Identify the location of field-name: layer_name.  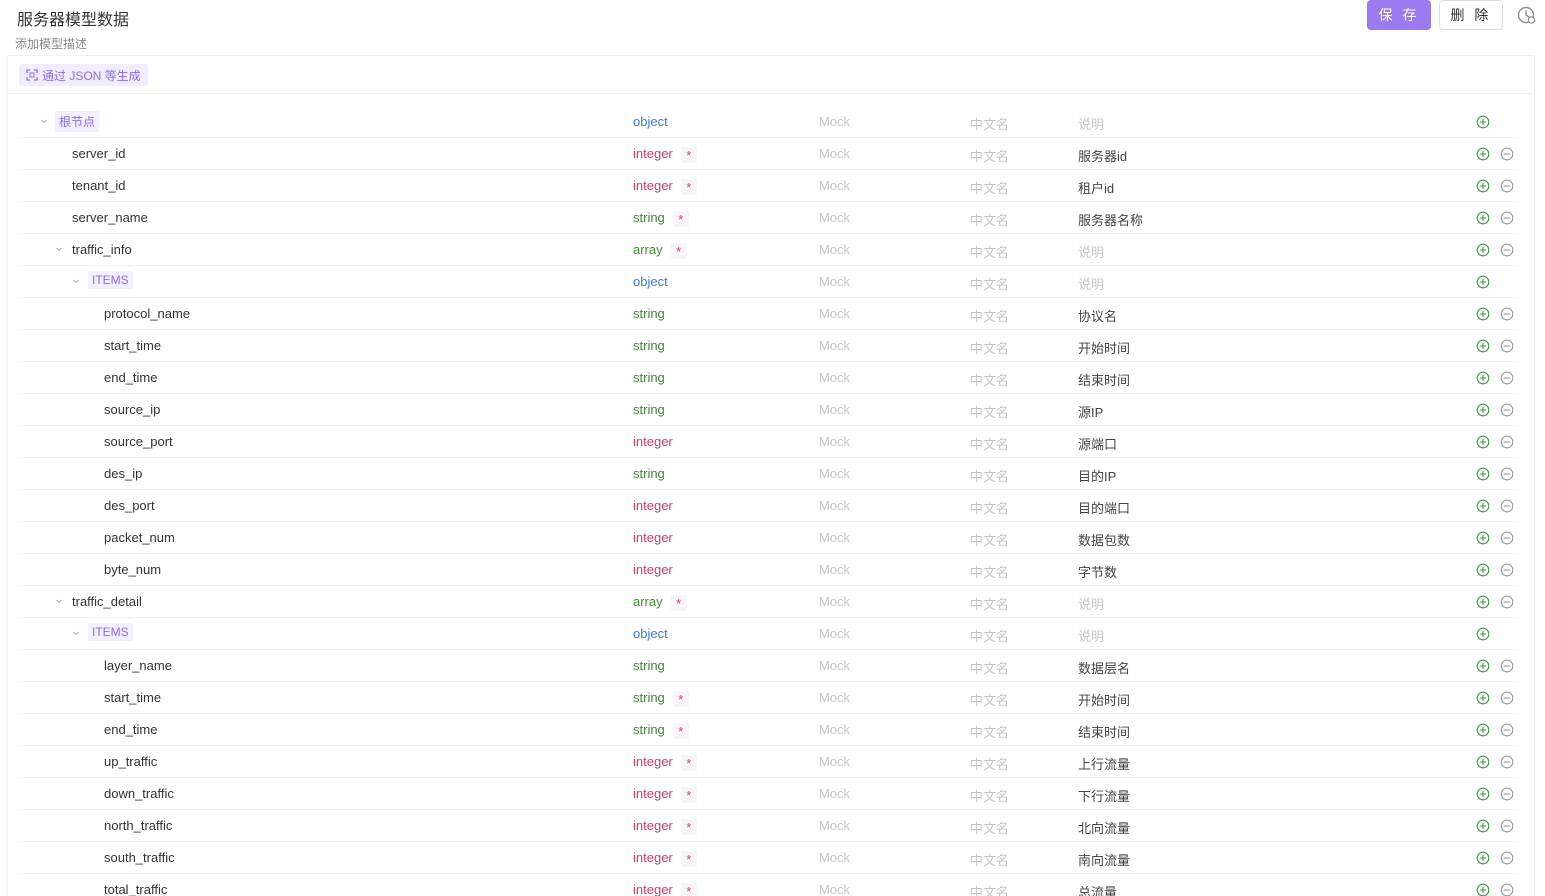
(138, 665).